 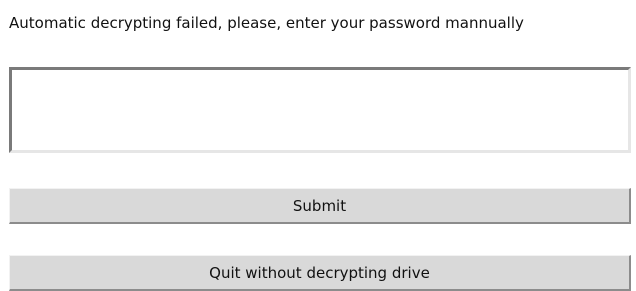 I want to click on submit-button: Submit, so click(x=320, y=206).